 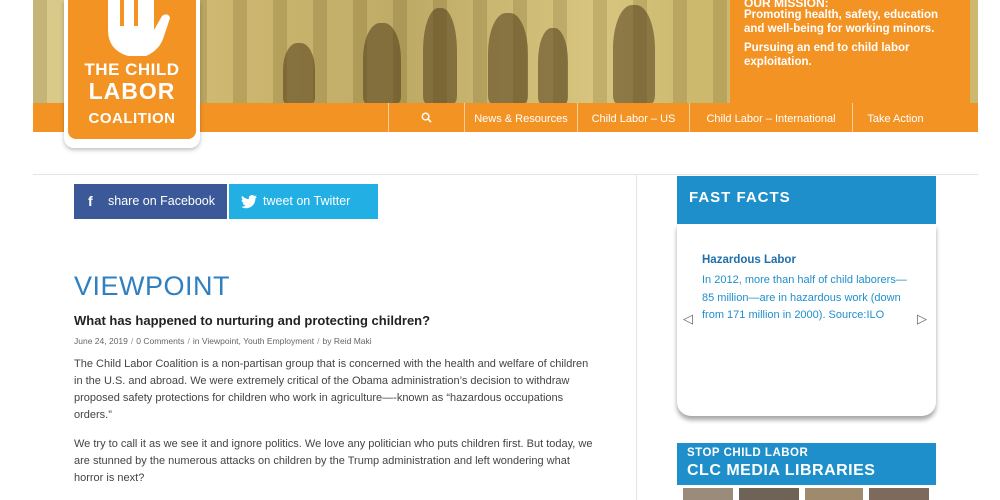 I want to click on prev-arrow-icon: ◁, so click(x=688, y=319).